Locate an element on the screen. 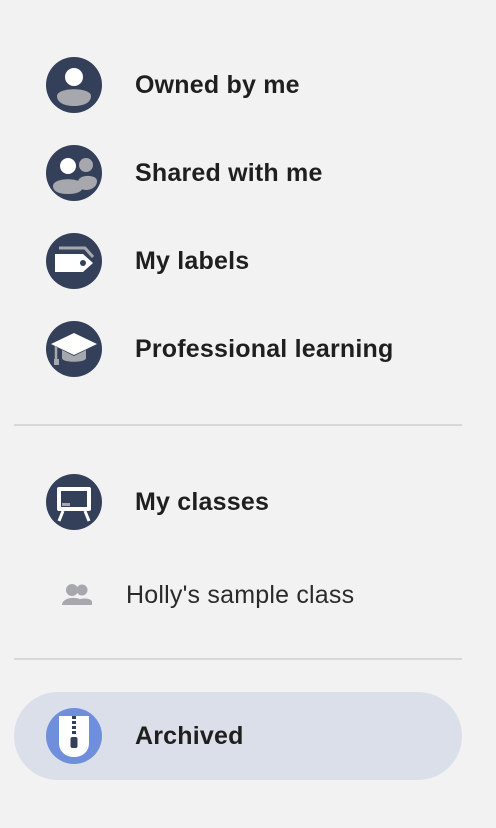 Image resolution: width=496 pixels, height=828 pixels. nav-item-my-classes: My classes is located at coordinates (238, 502).